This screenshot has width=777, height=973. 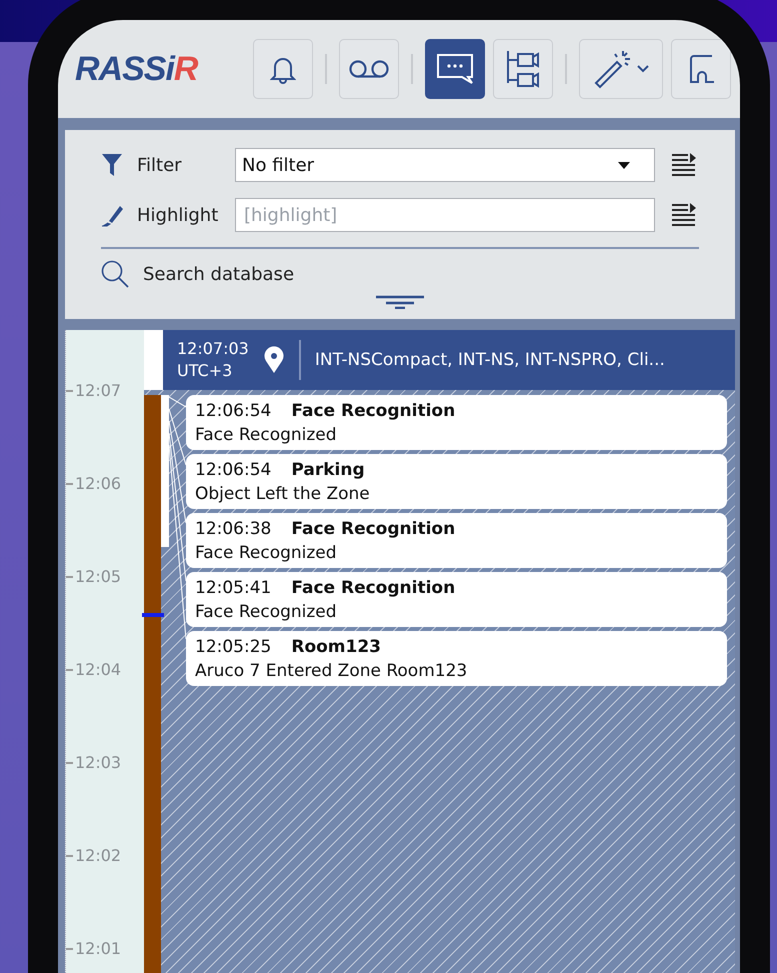 What do you see at coordinates (98, 484) in the screenshot?
I see `time-label: 12:06` at bounding box center [98, 484].